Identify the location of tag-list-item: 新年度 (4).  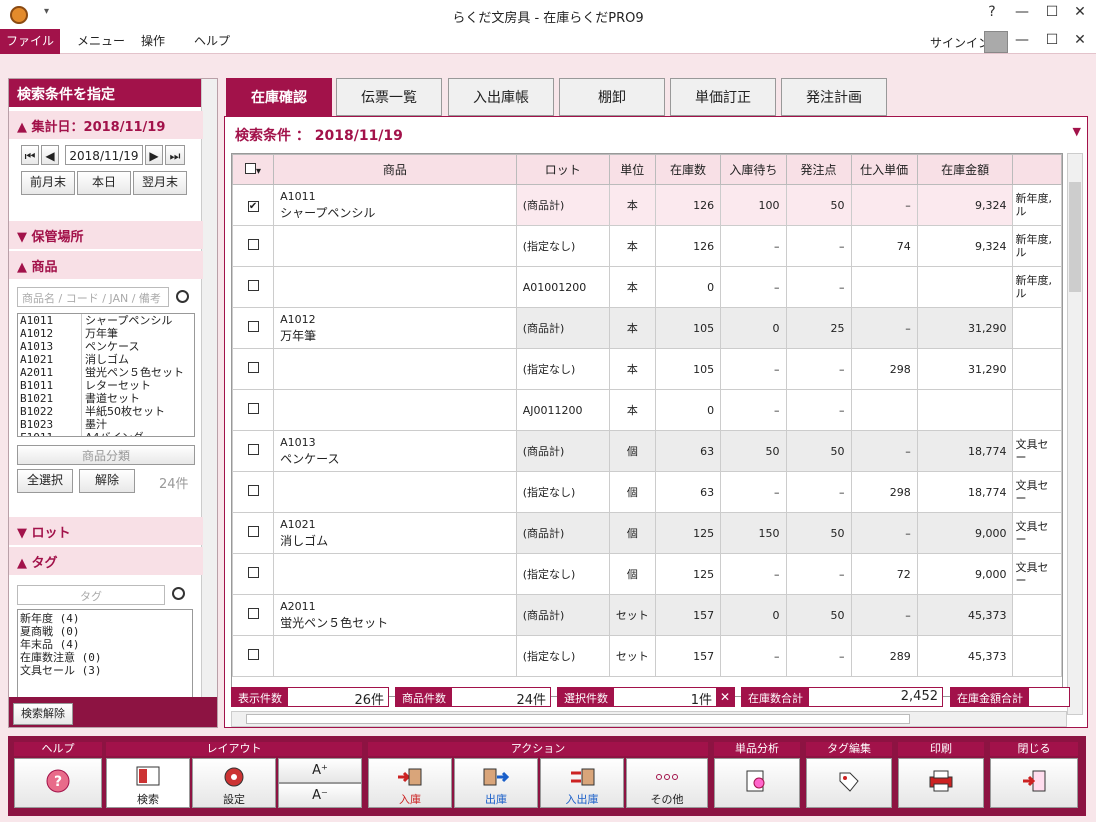
(105, 618).